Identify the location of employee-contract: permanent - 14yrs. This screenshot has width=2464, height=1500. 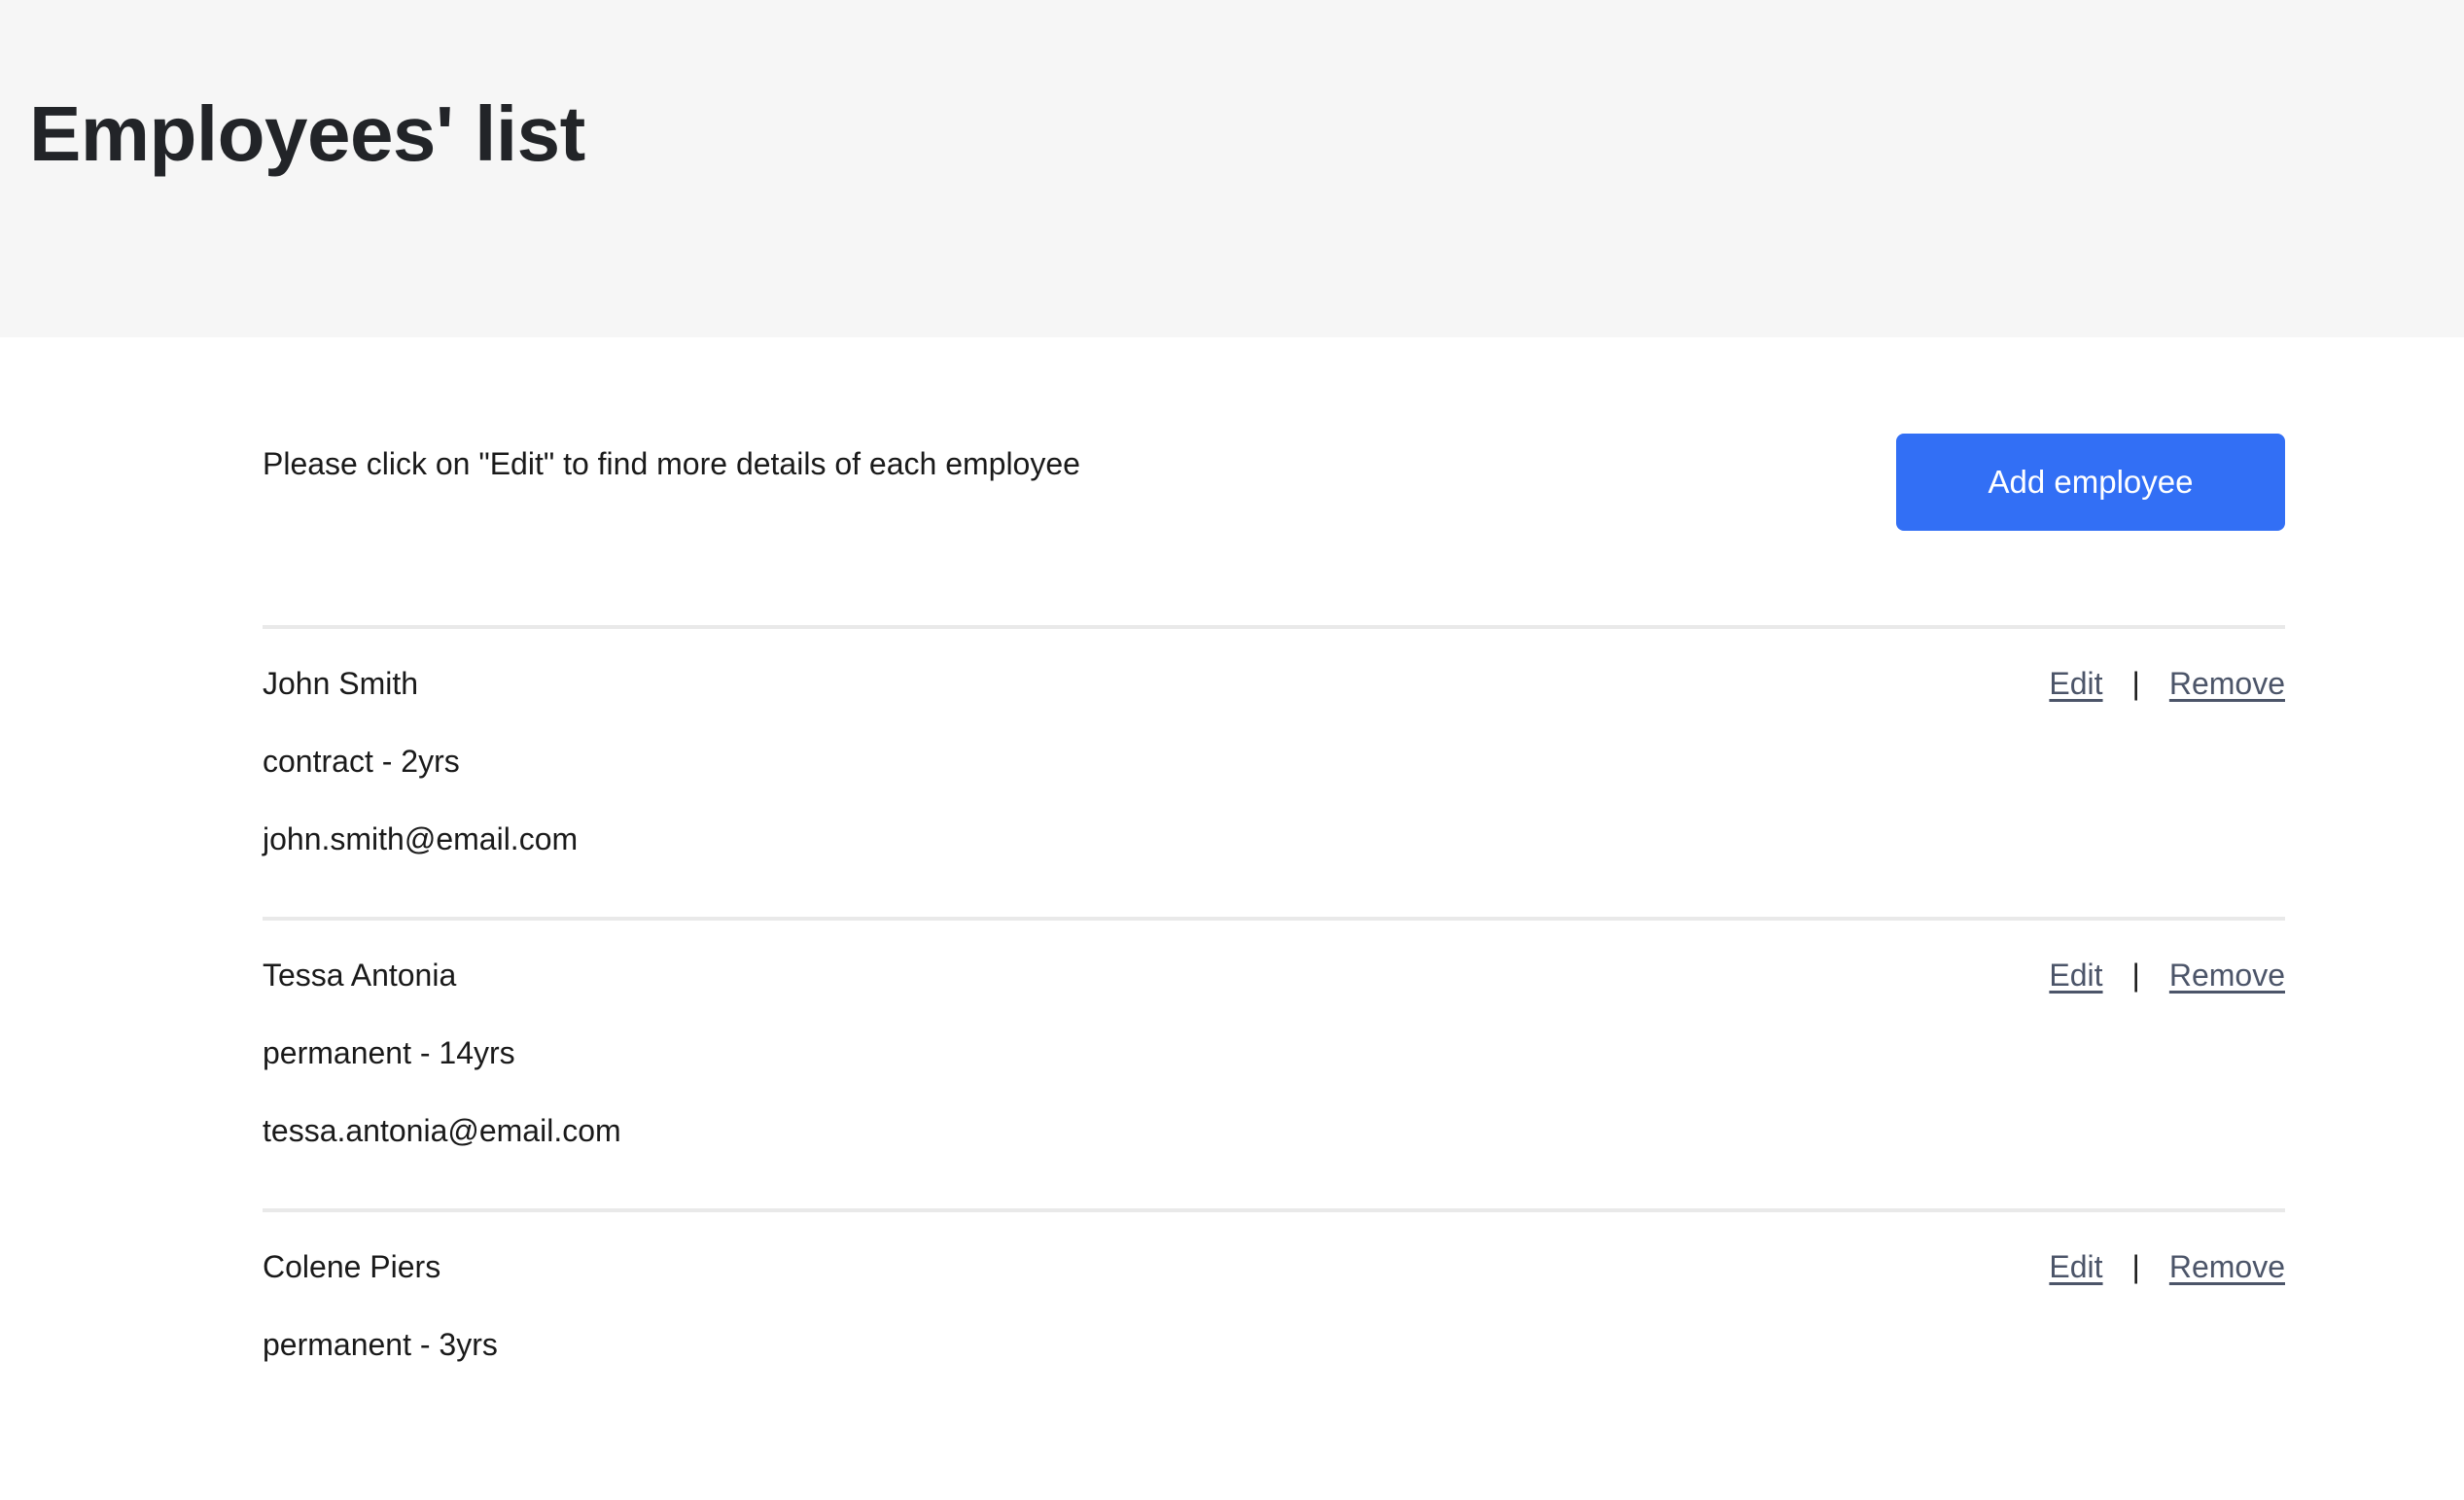
(389, 1052).